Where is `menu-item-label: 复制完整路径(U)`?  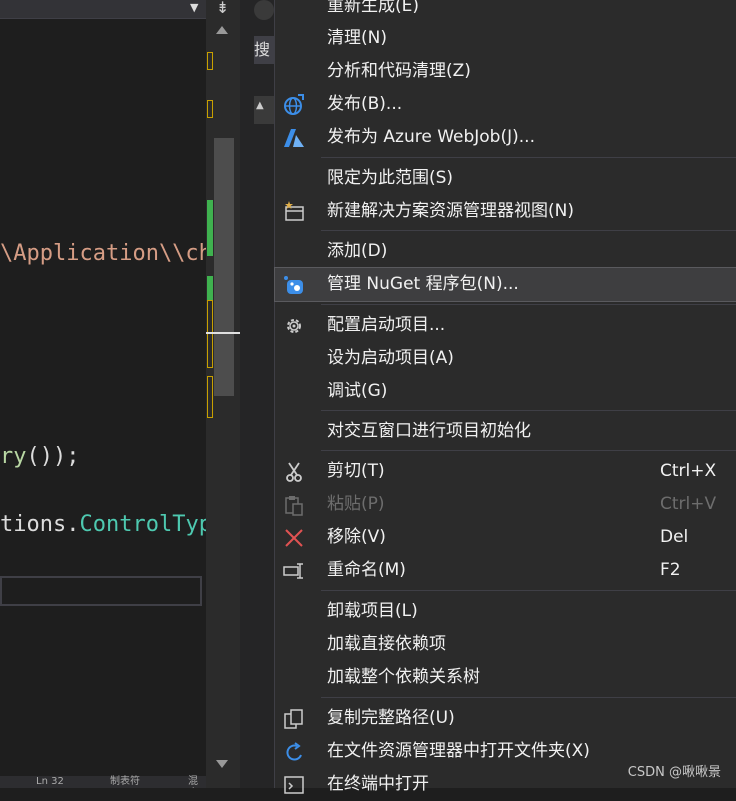
menu-item-label: 复制完整路径(U) is located at coordinates (391, 718).